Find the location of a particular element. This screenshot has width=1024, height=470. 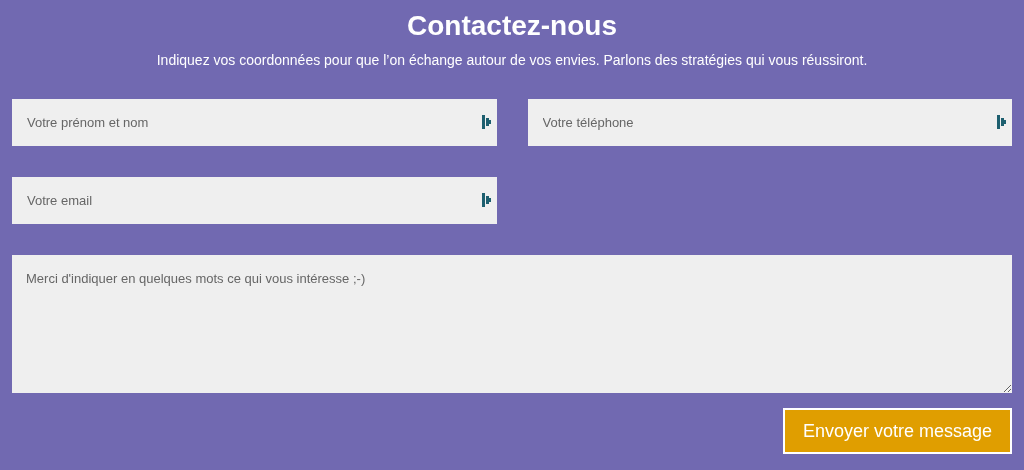

input-field: Votre téléphone is located at coordinates (769, 122).